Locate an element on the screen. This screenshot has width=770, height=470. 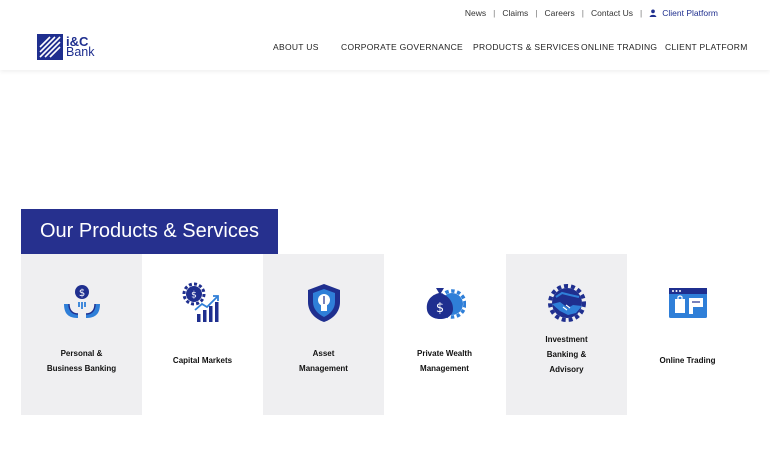
card-investment-banking-advisory: Investment Banking & Advisory is located at coordinates (566, 334).